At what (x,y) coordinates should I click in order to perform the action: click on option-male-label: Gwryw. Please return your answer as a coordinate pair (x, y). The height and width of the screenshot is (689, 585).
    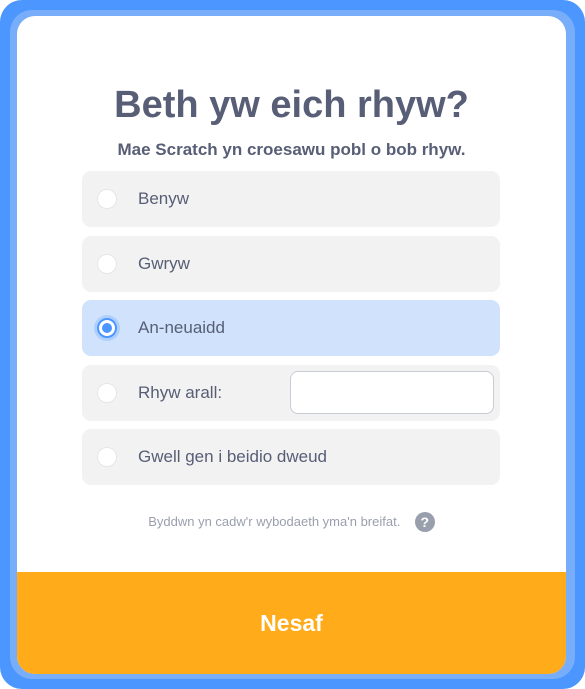
    Looking at the image, I should click on (164, 263).